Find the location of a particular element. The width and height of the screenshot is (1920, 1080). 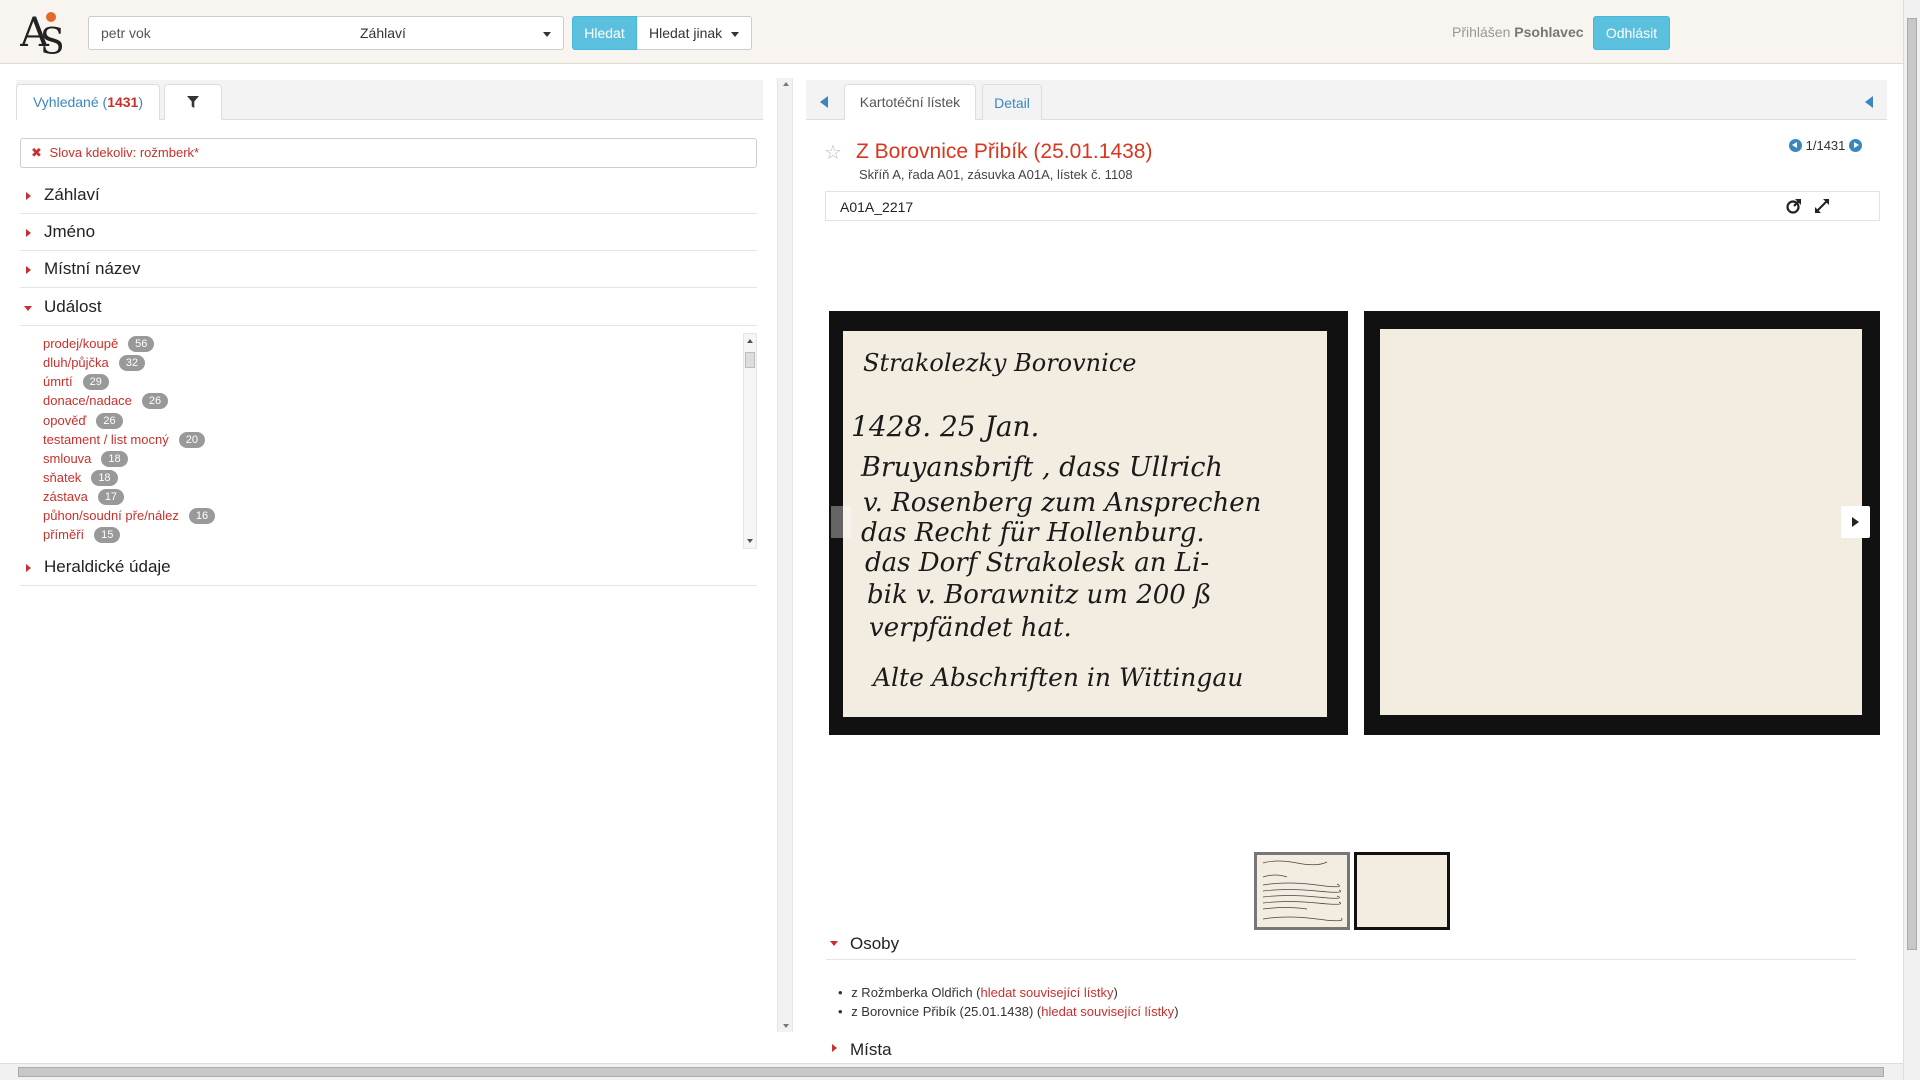

tab-found-label: Vyhledané ( is located at coordinates (70, 102).